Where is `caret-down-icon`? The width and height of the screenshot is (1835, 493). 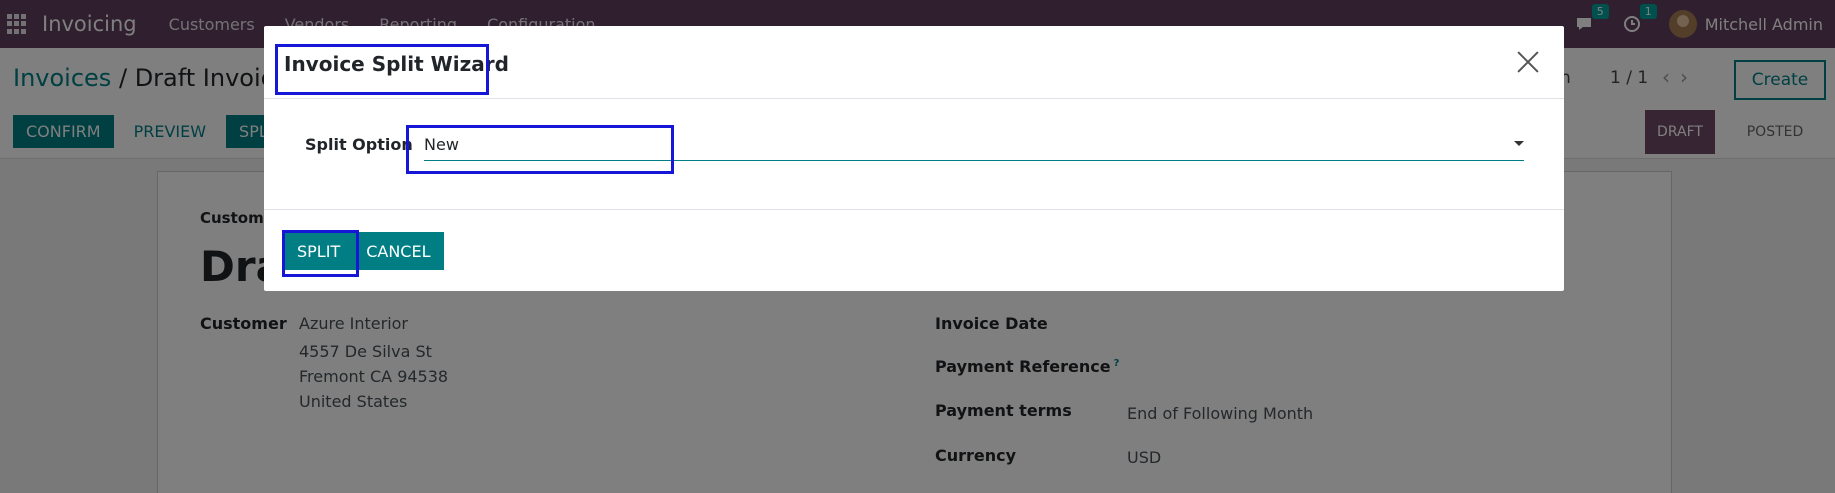 caret-down-icon is located at coordinates (1519, 143).